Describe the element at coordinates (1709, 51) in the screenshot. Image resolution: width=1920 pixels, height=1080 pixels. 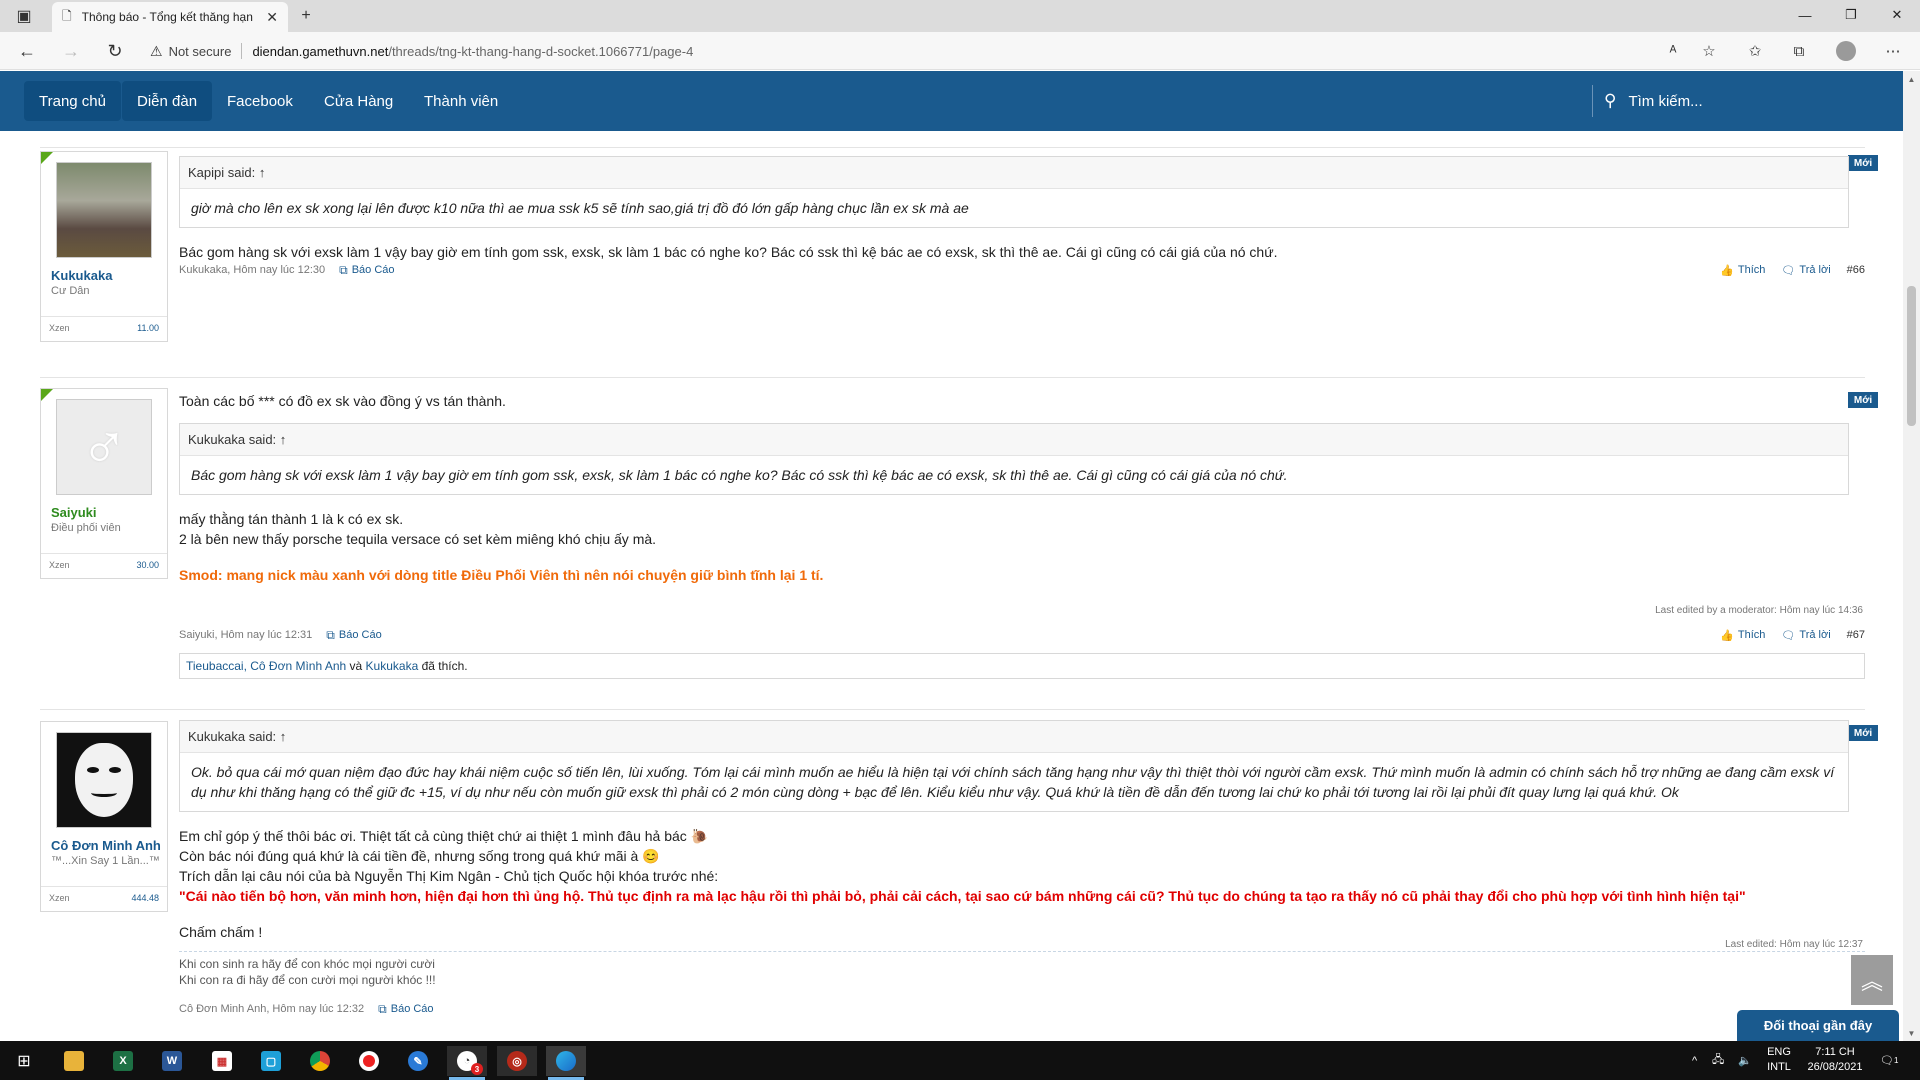
I see `add-favorite-icon: ☆` at that location.